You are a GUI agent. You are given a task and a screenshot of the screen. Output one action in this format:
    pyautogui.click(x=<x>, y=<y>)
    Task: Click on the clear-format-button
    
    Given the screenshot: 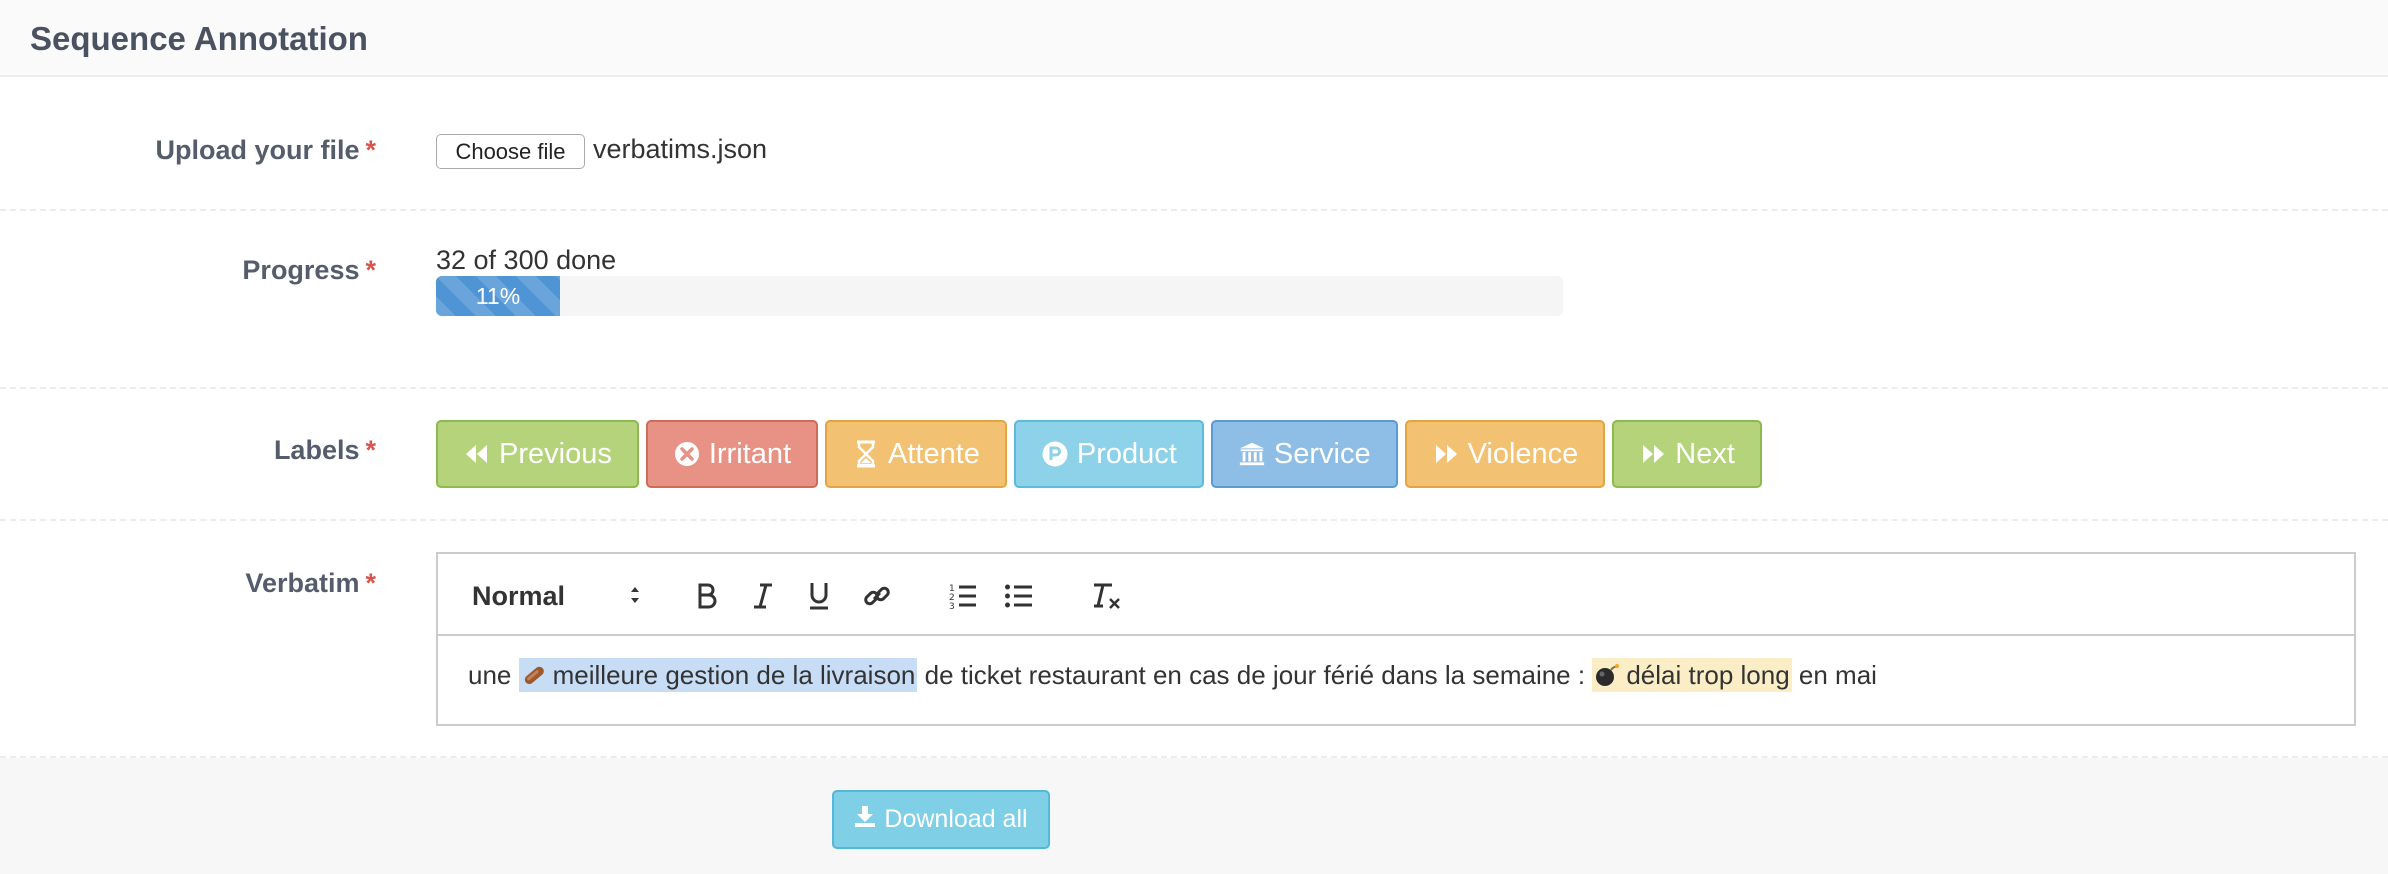 What is the action you would take?
    pyautogui.click(x=1106, y=596)
    